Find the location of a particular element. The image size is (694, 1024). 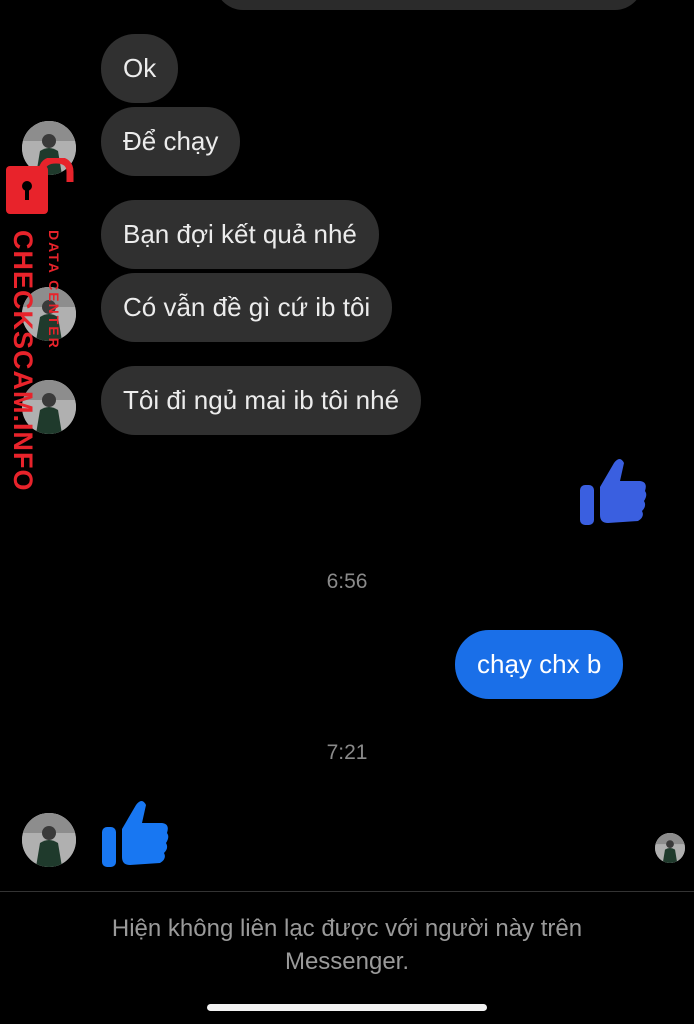

seen-receipt-avatar is located at coordinates (670, 848).